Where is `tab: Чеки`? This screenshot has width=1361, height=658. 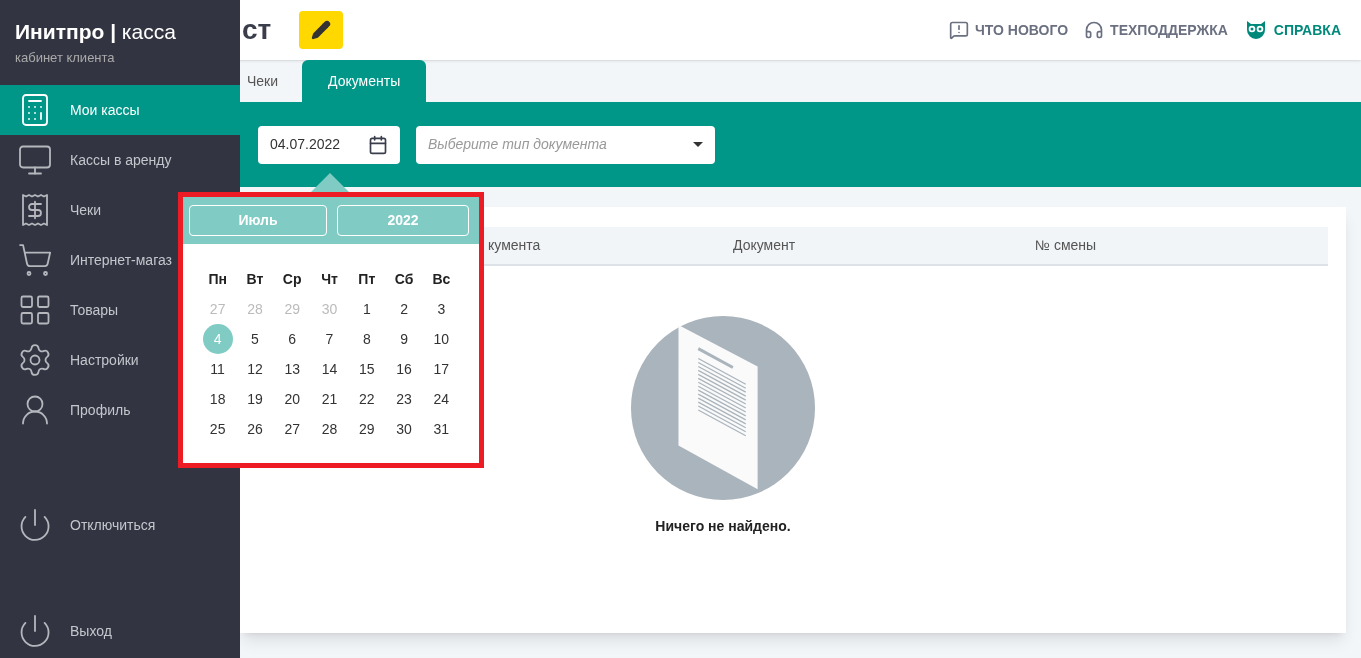 tab: Чеки is located at coordinates (271, 81).